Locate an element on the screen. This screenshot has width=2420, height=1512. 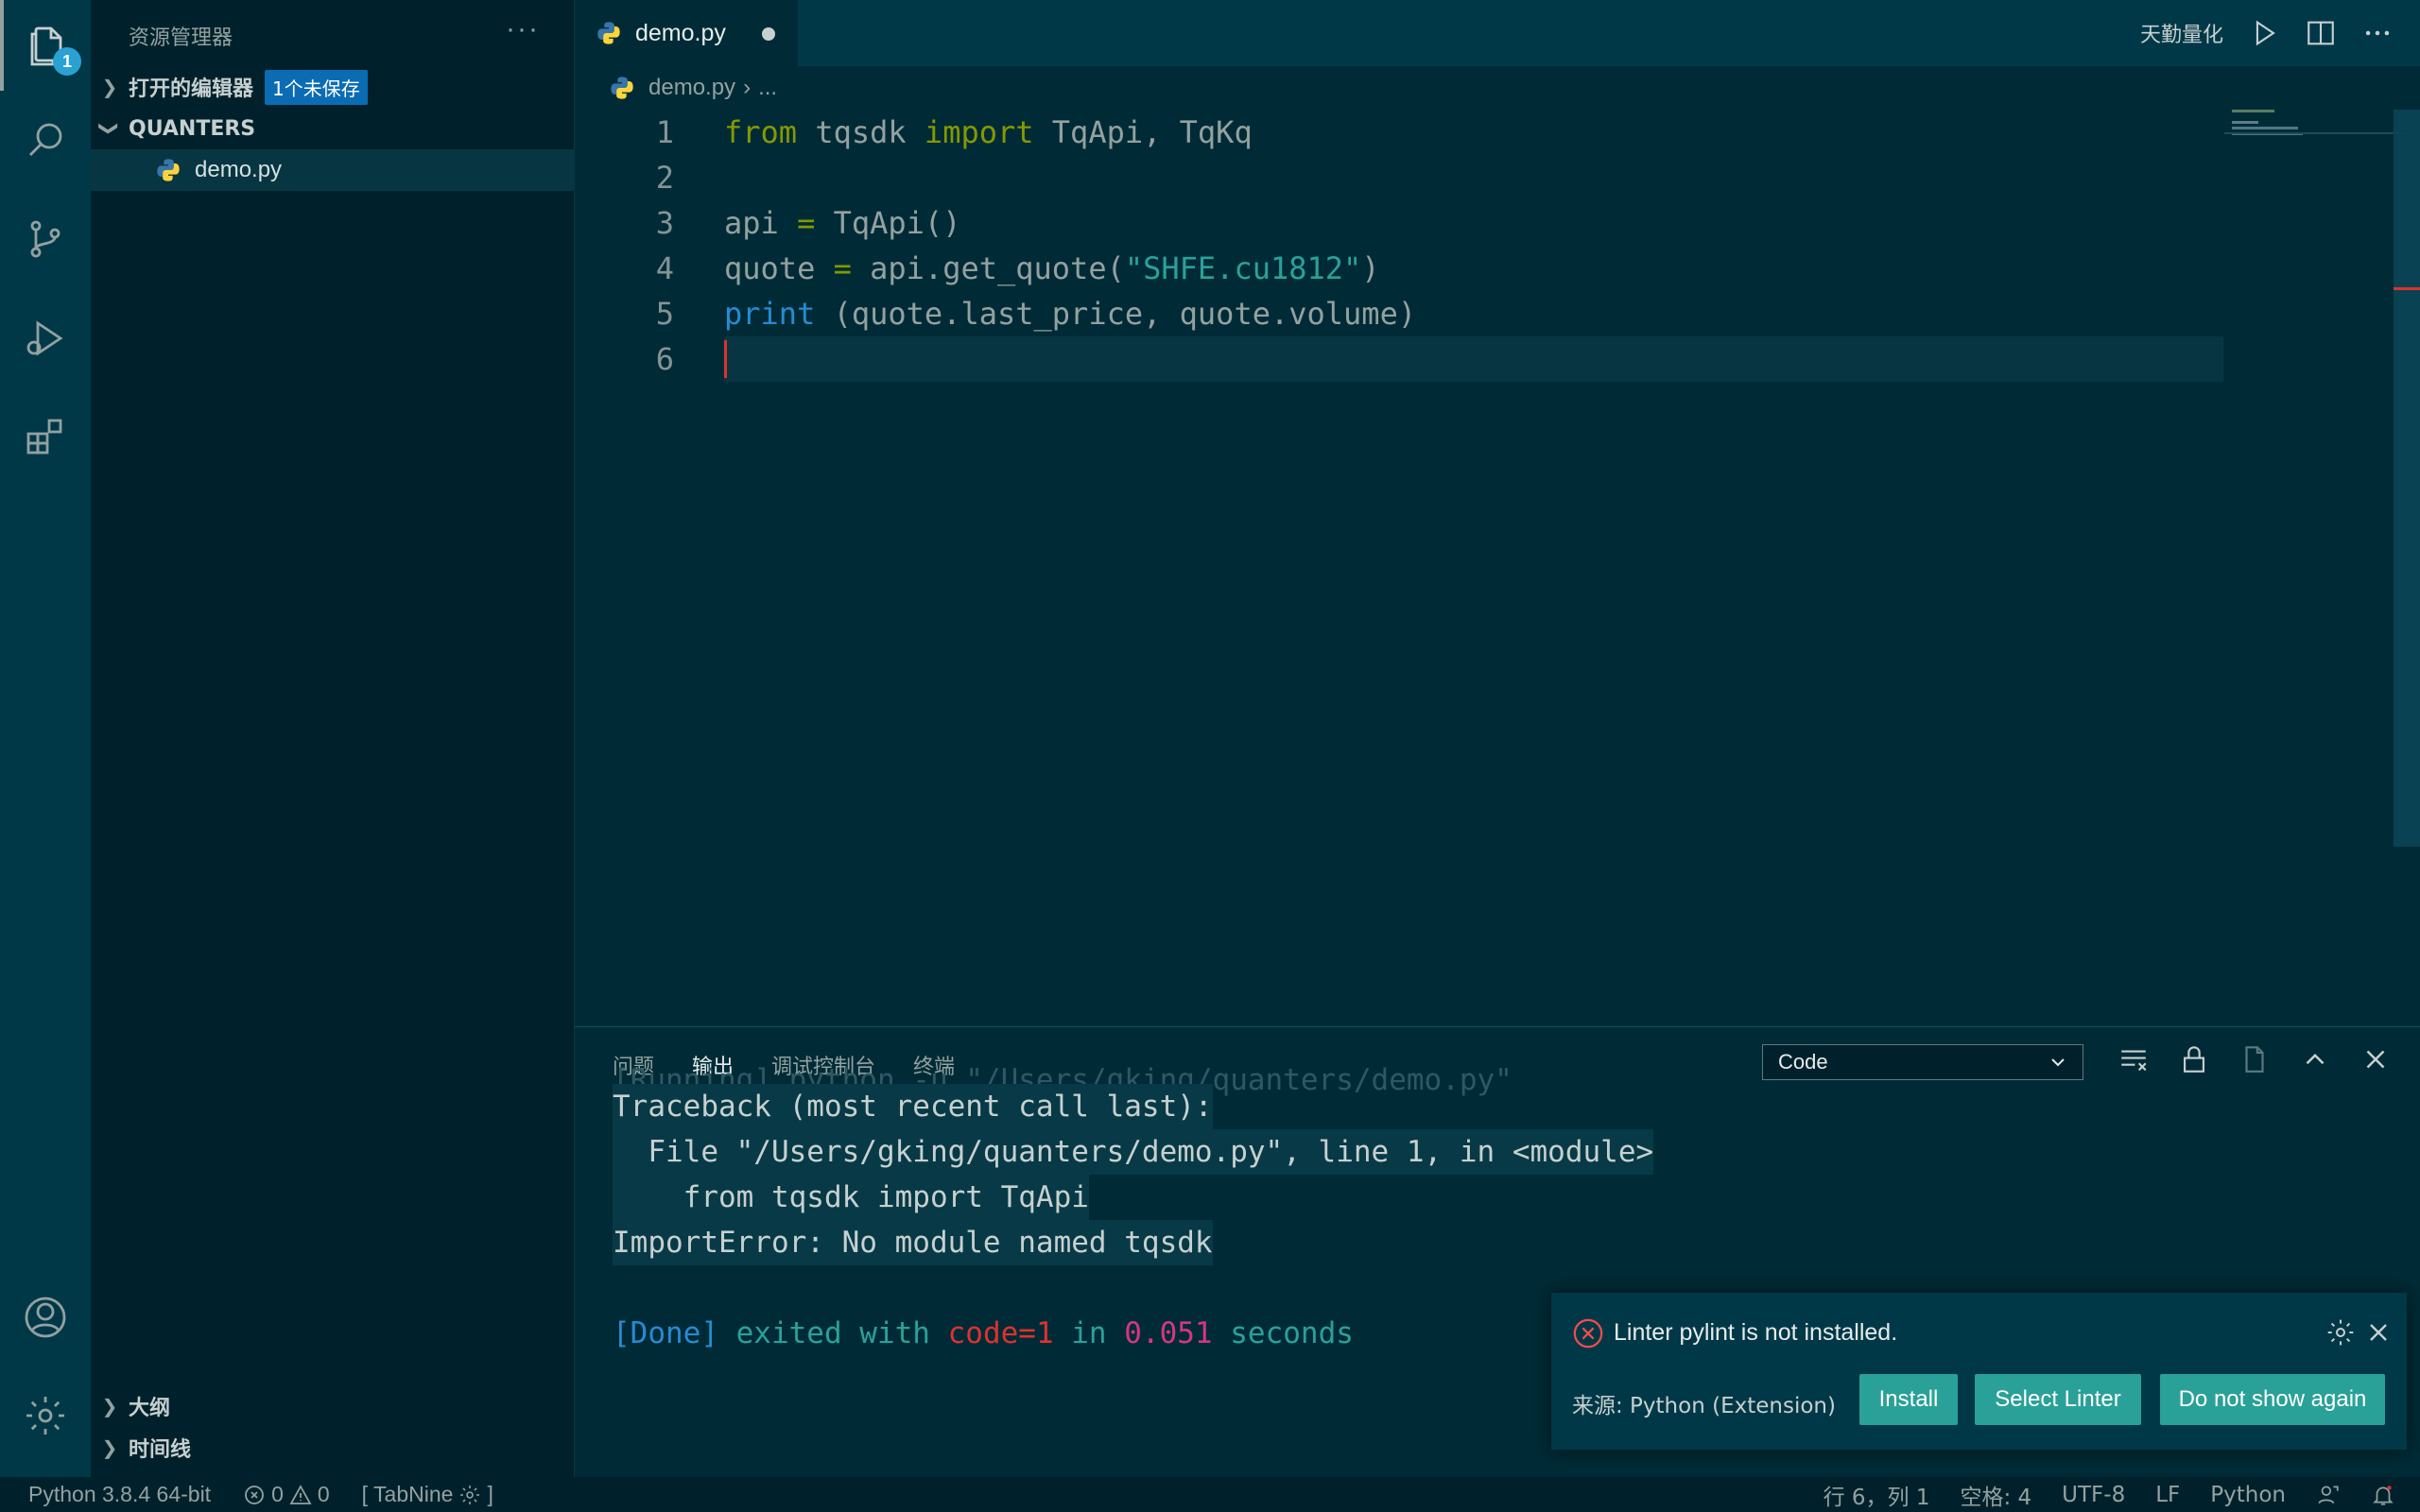
line-number: 1 is located at coordinates (664, 132).